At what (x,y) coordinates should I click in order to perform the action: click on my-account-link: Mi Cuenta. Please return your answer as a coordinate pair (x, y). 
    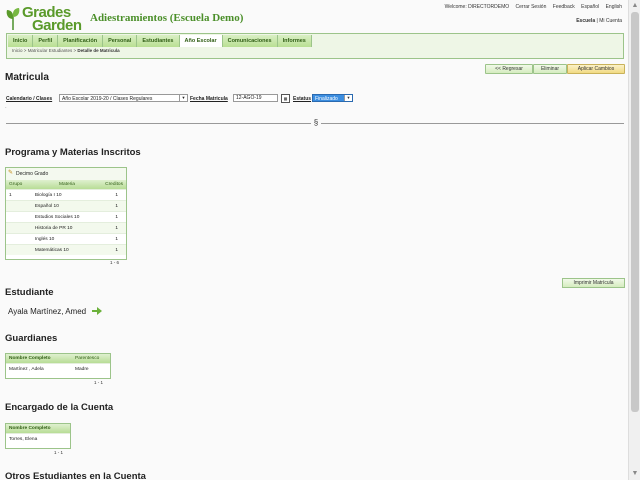
    Looking at the image, I should click on (610, 21).